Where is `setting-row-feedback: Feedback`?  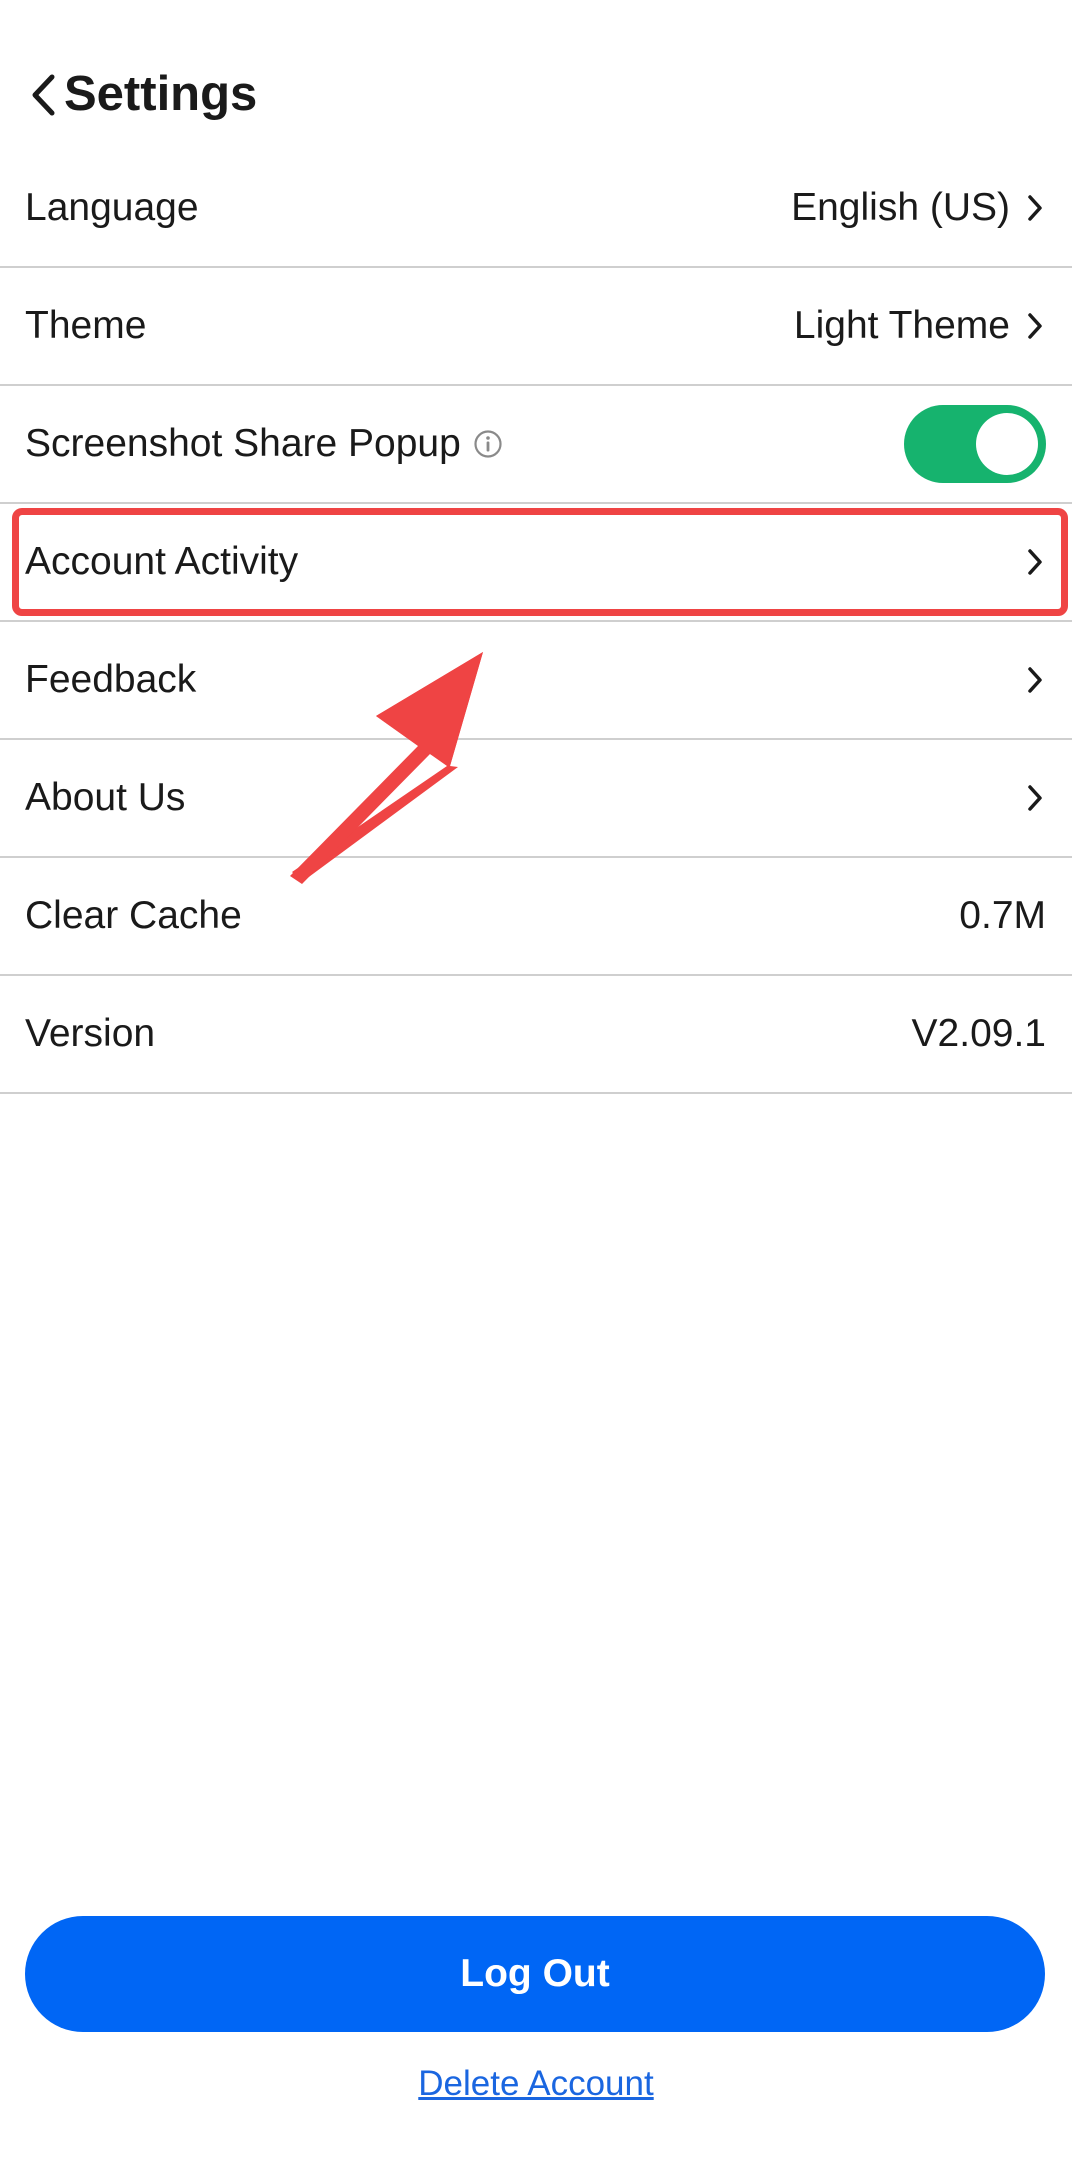
setting-row-feedback: Feedback is located at coordinates (536, 681).